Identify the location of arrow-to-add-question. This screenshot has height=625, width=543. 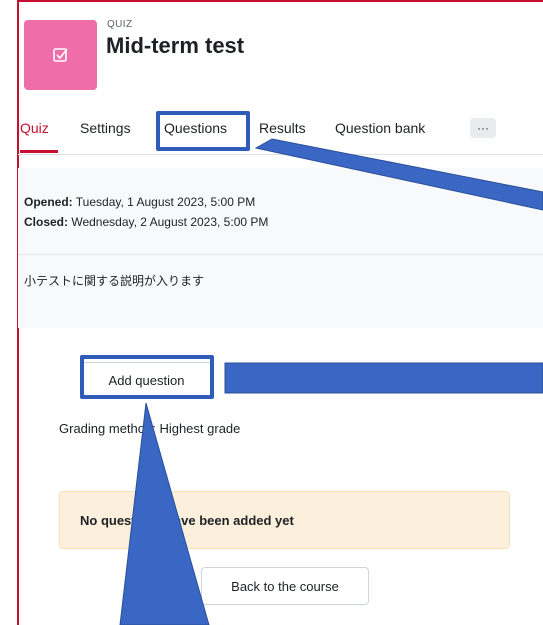
(383, 378).